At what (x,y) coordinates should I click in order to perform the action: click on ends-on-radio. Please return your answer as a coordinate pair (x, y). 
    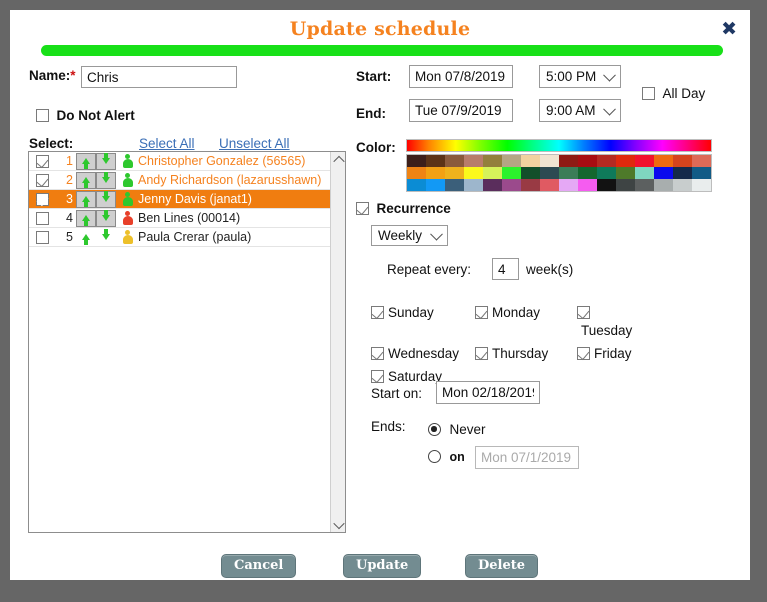
    Looking at the image, I should click on (434, 456).